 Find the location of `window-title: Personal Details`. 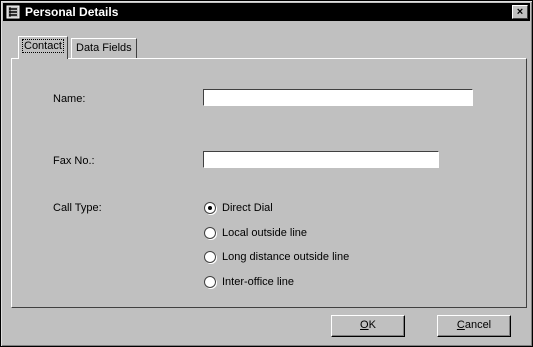

window-title: Personal Details is located at coordinates (72, 12).